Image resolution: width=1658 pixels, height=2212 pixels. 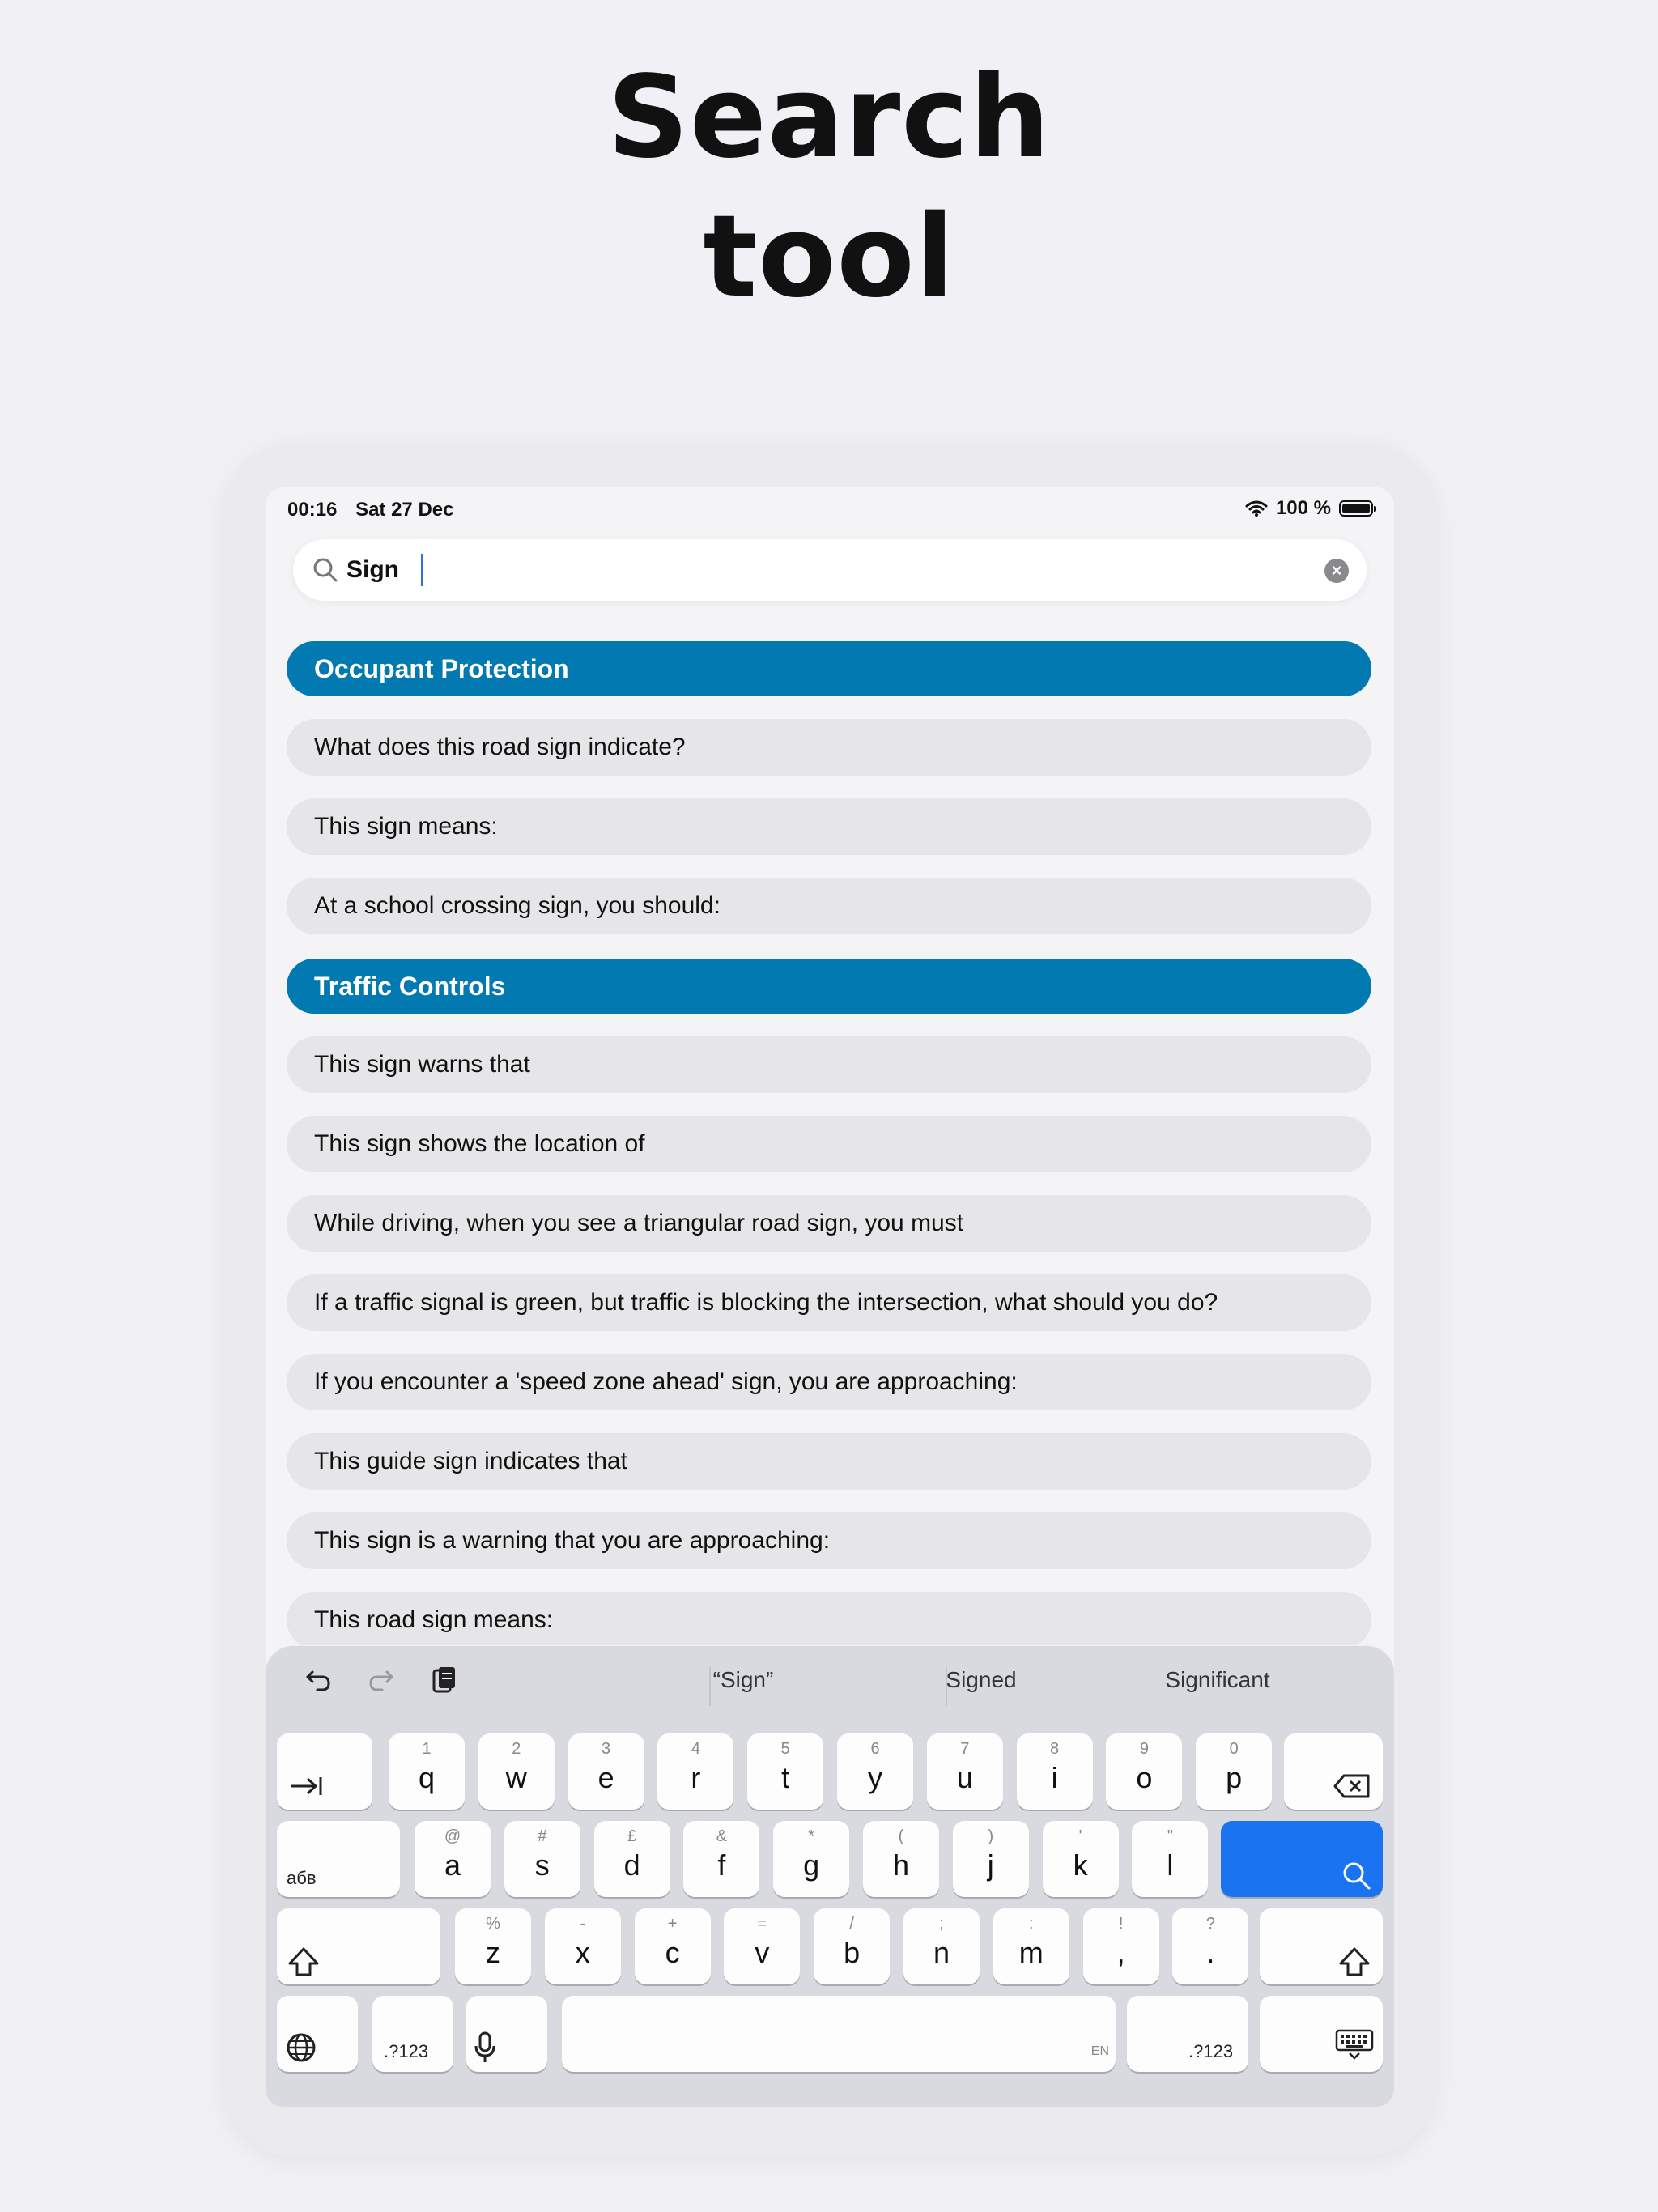 I want to click on letter-key-0: 1q, so click(x=427, y=1772).